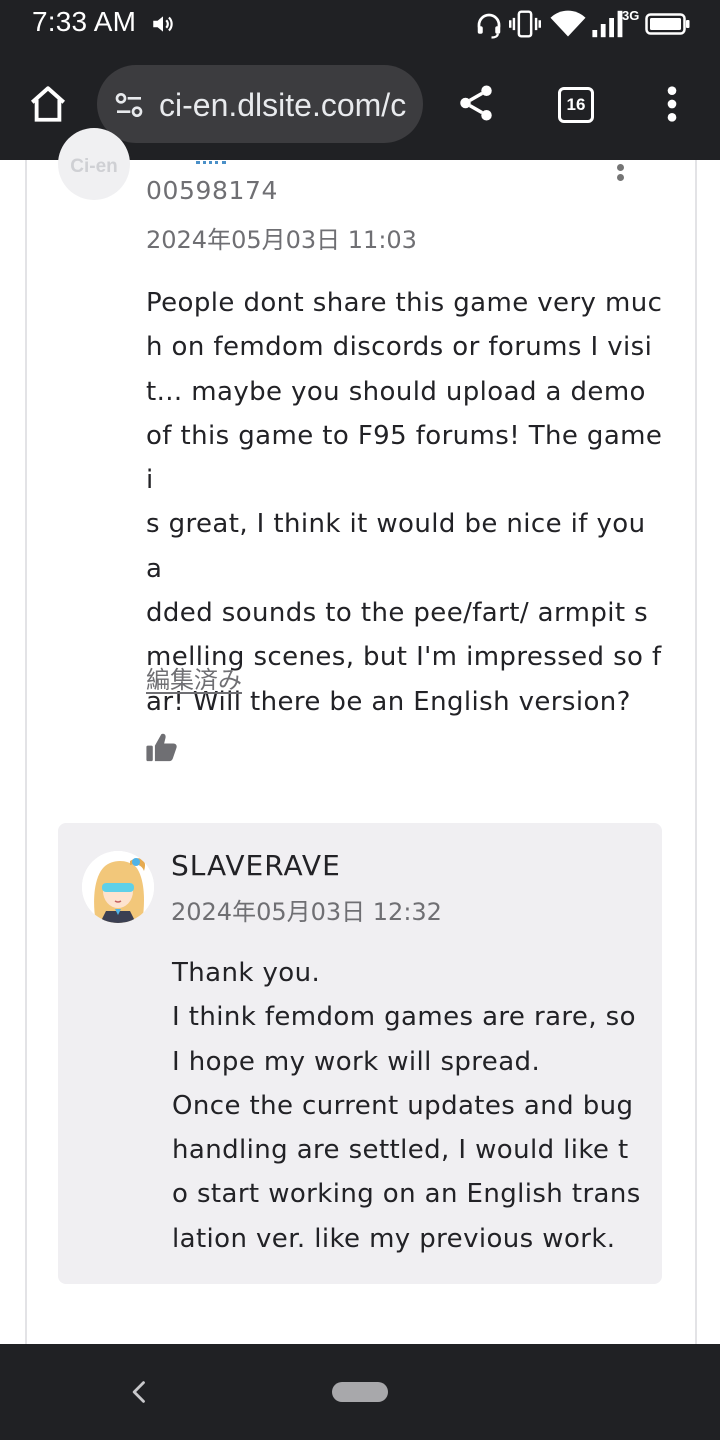 This screenshot has height=1440, width=720. What do you see at coordinates (129, 105) in the screenshot?
I see `site-settings-icon` at bounding box center [129, 105].